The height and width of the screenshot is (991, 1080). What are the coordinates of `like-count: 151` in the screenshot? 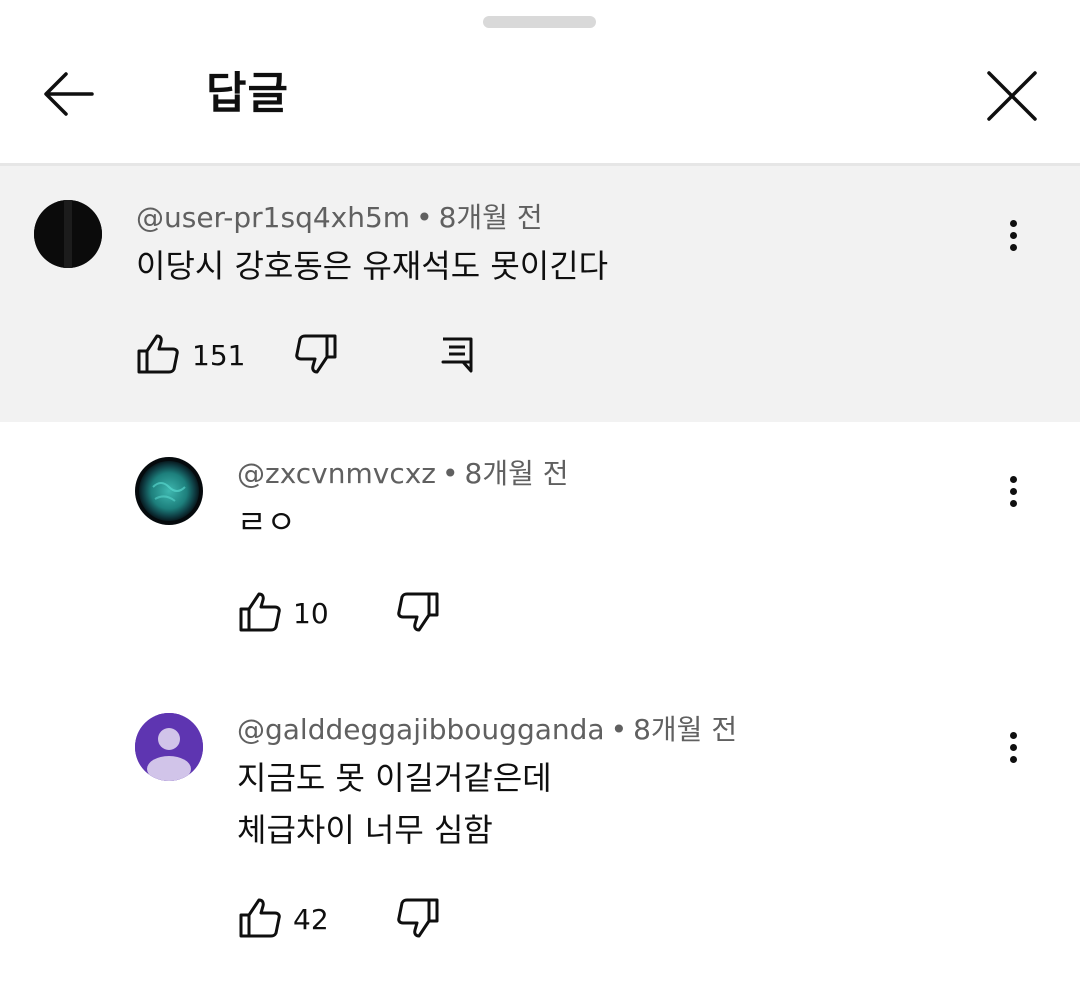 It's located at (219, 355).